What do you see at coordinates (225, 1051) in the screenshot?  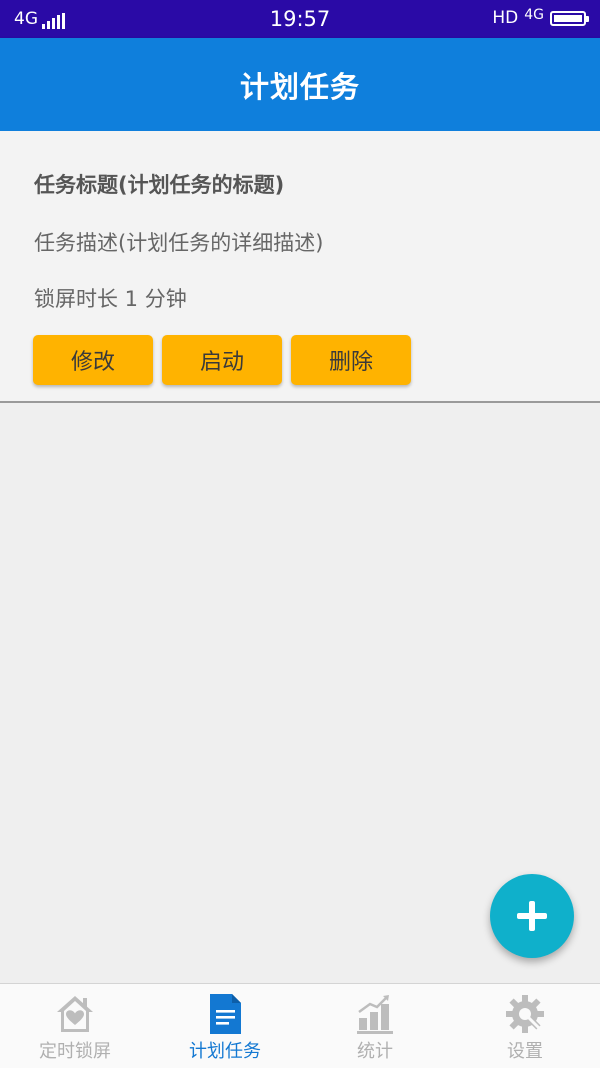 I see `nav-label: 计划任务` at bounding box center [225, 1051].